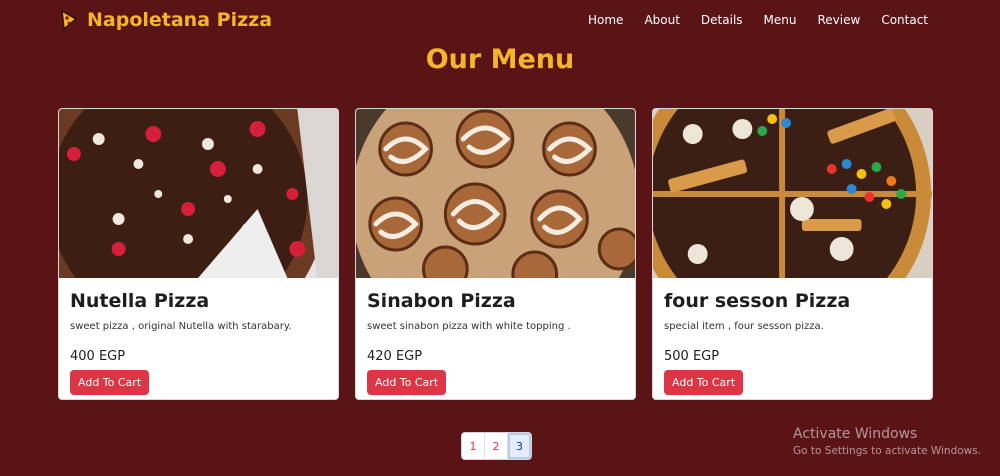 This screenshot has height=476, width=1000. What do you see at coordinates (500, 59) in the screenshot?
I see `page-title: Our Menu` at bounding box center [500, 59].